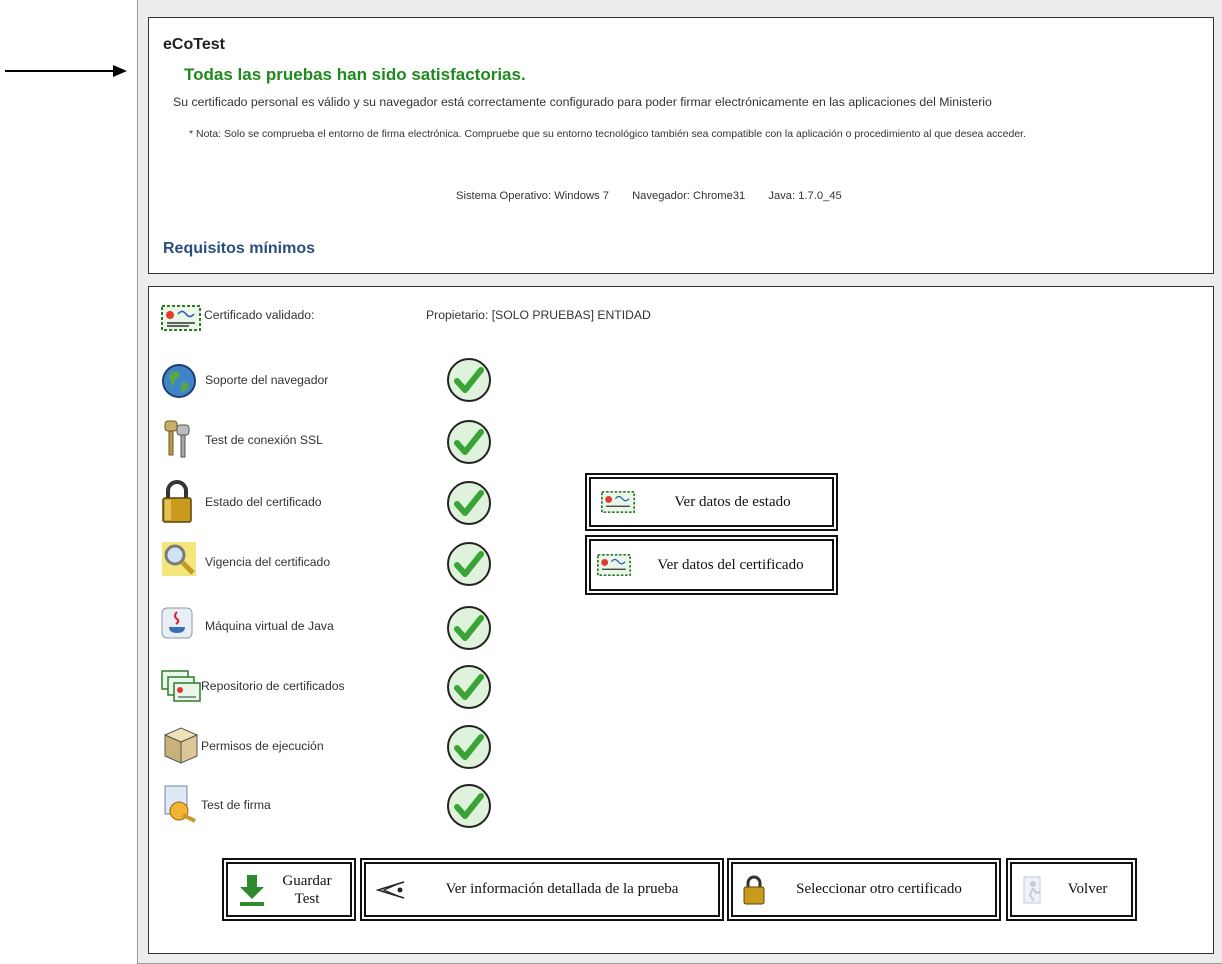 Image resolution: width=1222 pixels, height=964 pixels. What do you see at coordinates (181, 745) in the screenshot?
I see `box-icon` at bounding box center [181, 745].